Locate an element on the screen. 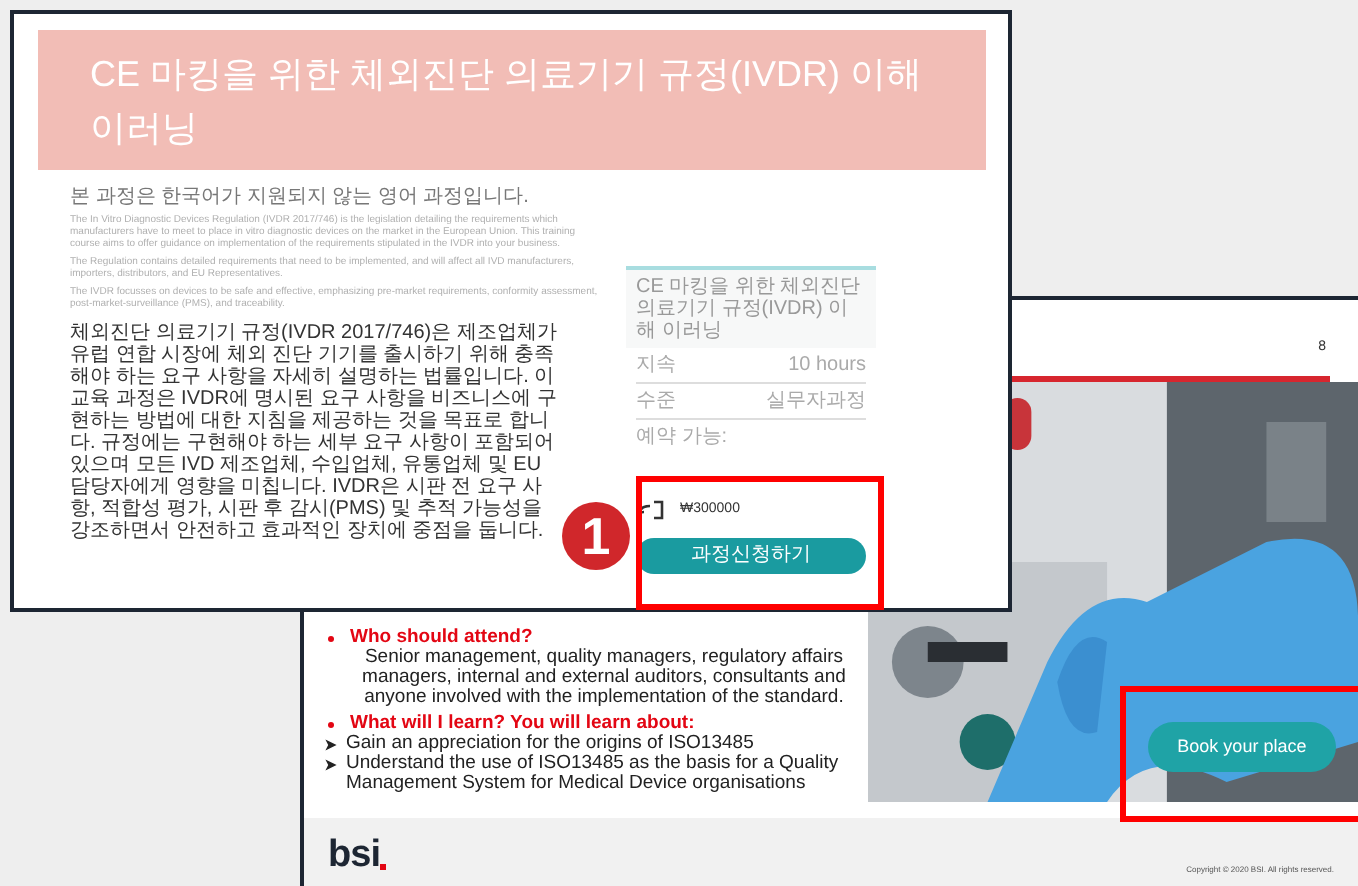 This screenshot has height=886, width=1358. detail-value: 10 hours is located at coordinates (827, 365).